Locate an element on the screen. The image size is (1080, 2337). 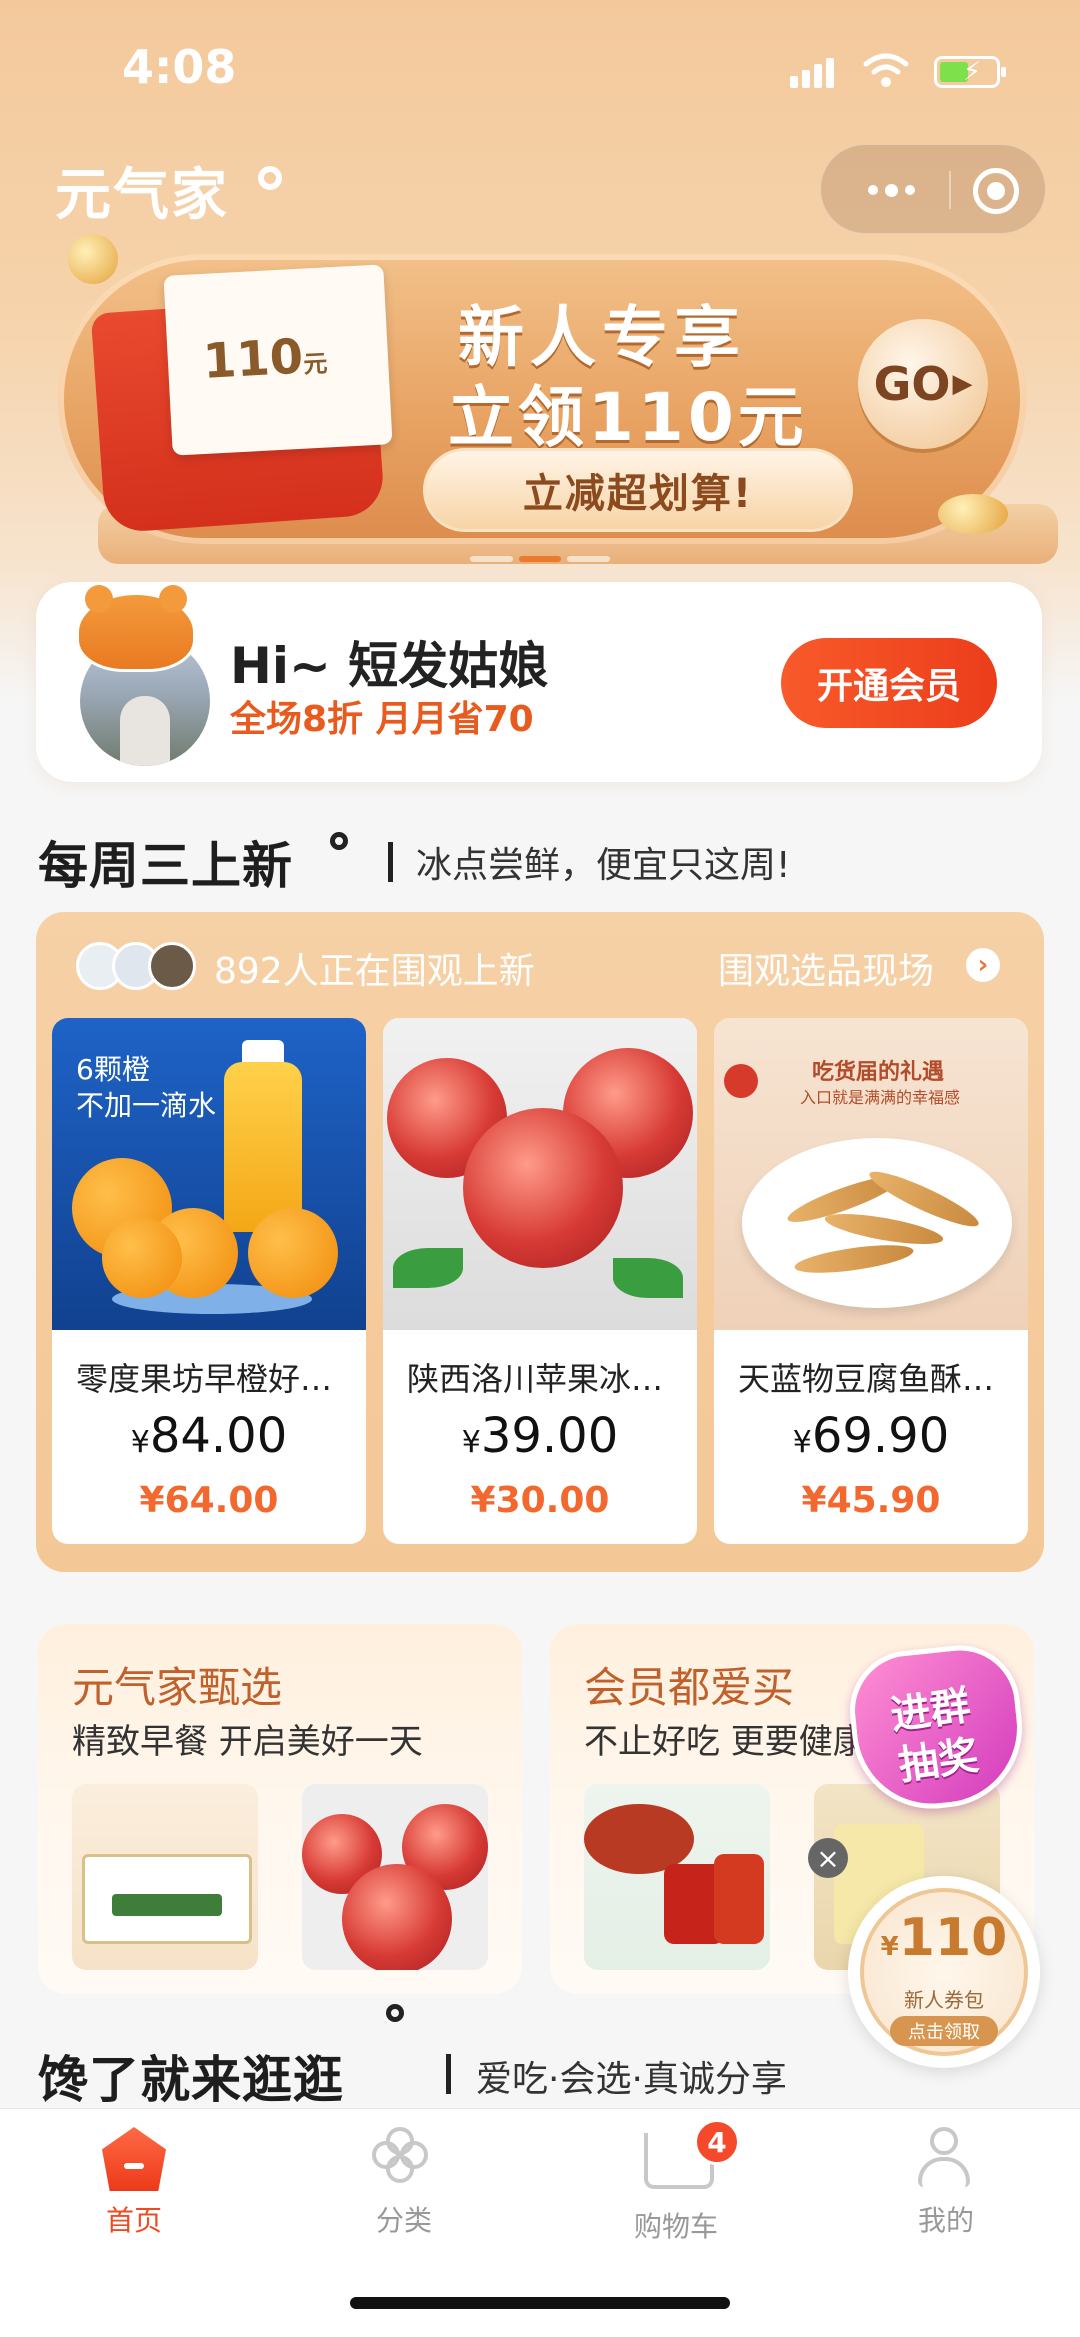
image-caption: 吃货届的礼遇 is located at coordinates (878, 1072).